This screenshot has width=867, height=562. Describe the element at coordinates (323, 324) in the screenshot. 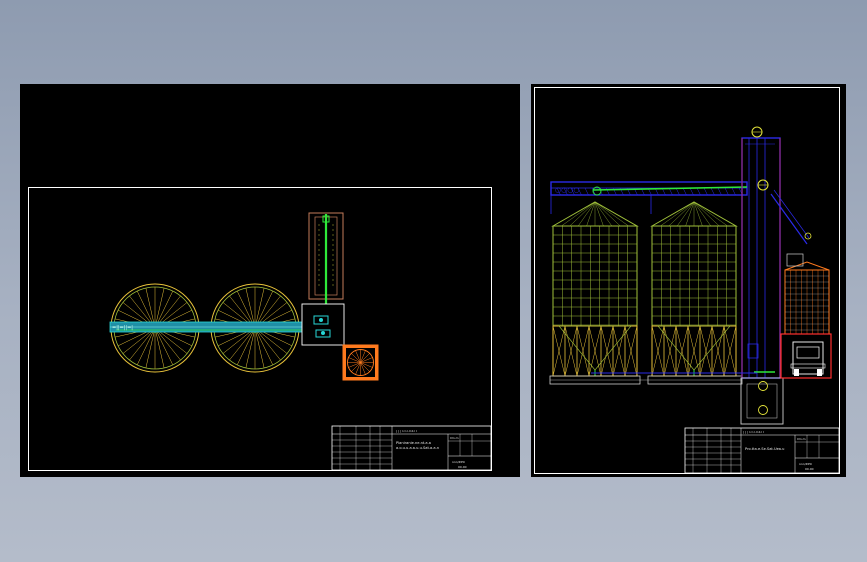

I see `plan-junction-box` at that location.